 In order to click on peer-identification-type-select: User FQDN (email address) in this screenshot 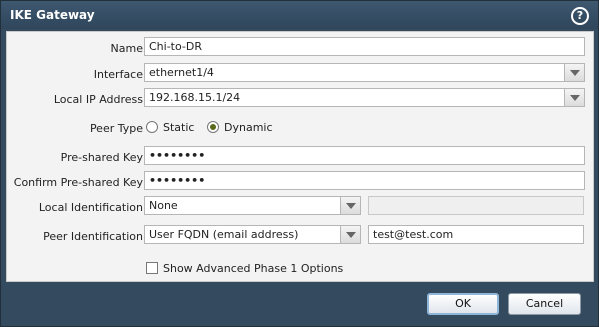, I will do `click(252, 234)`.